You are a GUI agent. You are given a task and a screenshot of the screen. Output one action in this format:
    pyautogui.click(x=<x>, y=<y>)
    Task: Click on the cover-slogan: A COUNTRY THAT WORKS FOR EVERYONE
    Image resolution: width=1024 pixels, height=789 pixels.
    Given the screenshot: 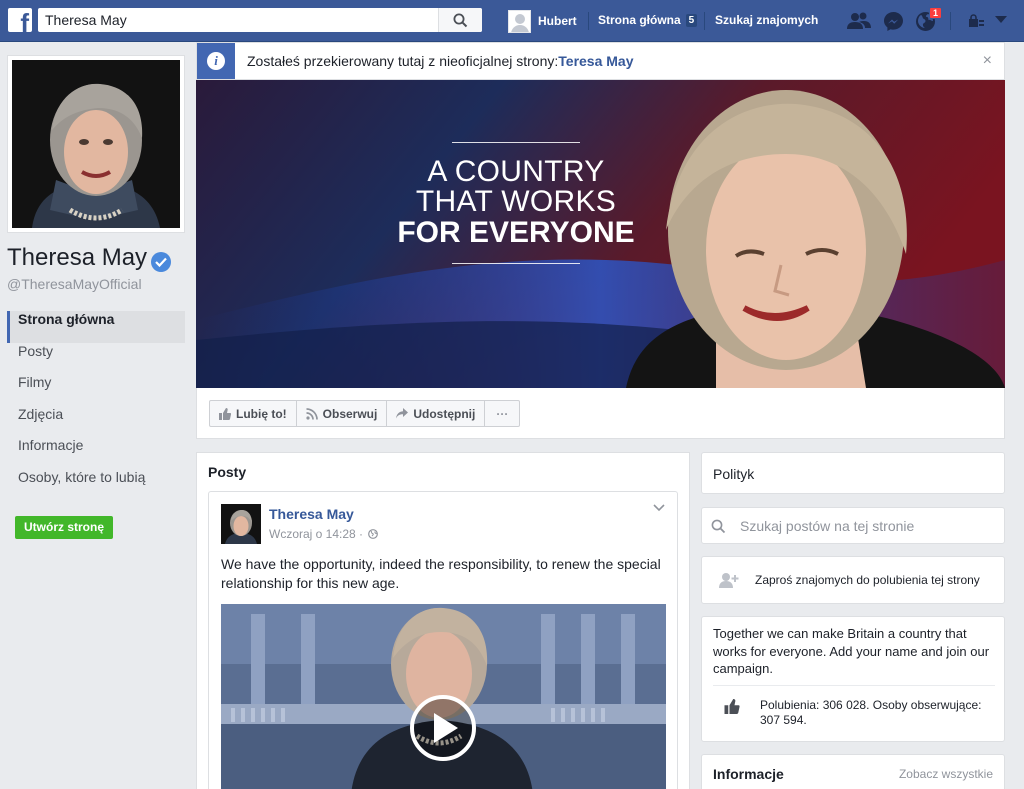 What is the action you would take?
    pyautogui.click(x=516, y=203)
    